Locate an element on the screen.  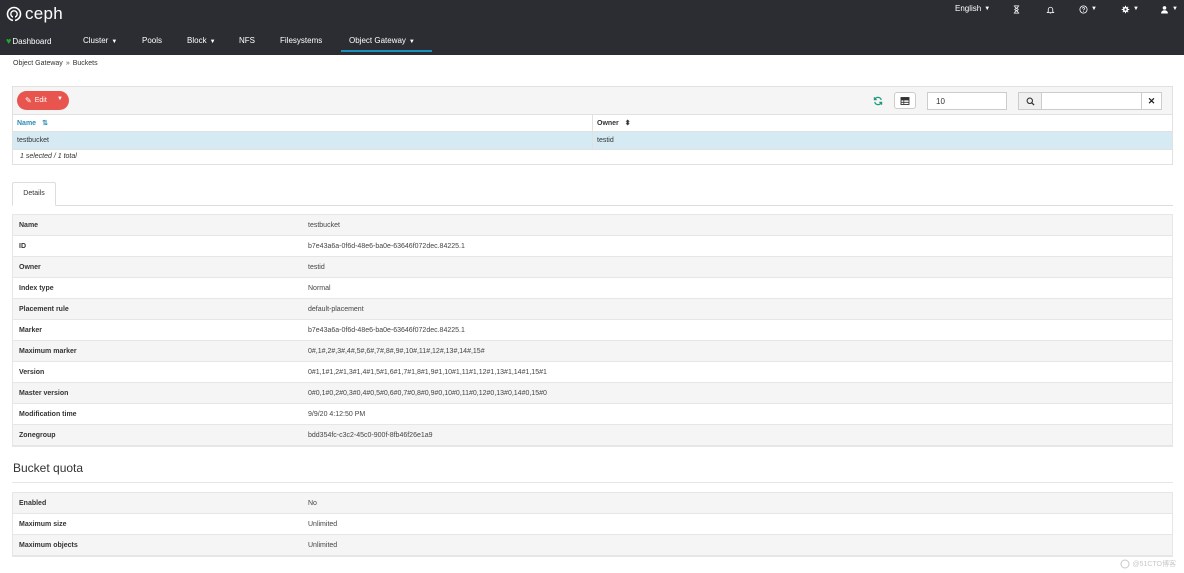
table-header: Name ⇅ Owner ⬍ is located at coordinates (592, 123).